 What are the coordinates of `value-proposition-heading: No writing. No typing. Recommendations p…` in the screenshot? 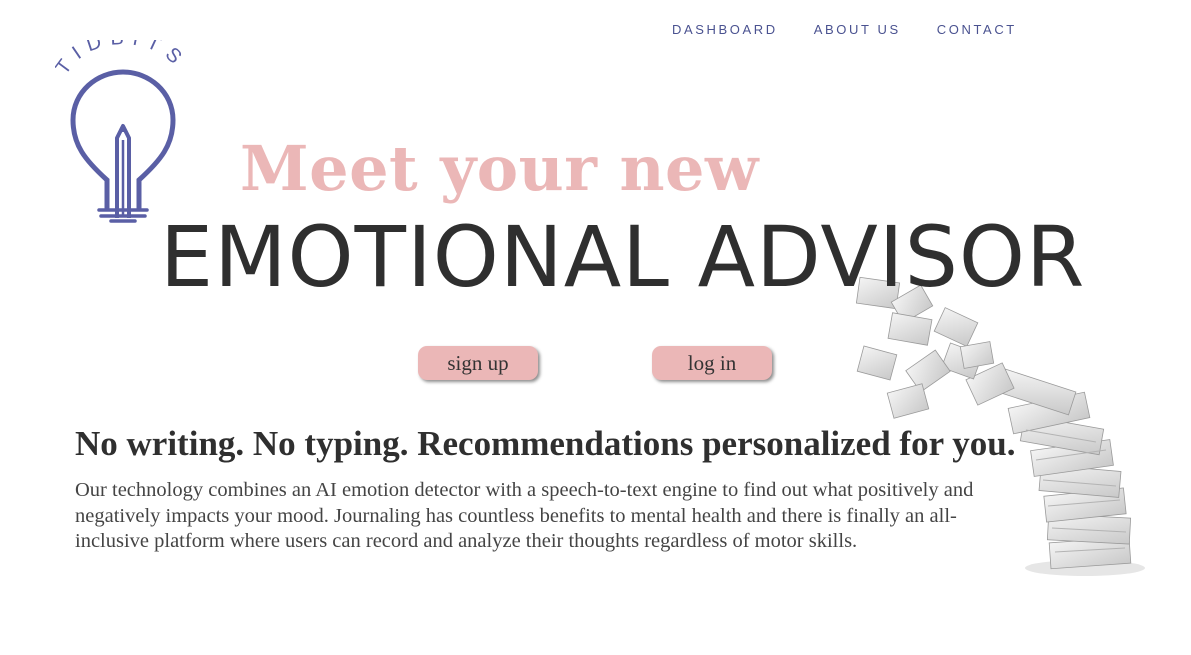 It's located at (545, 443).